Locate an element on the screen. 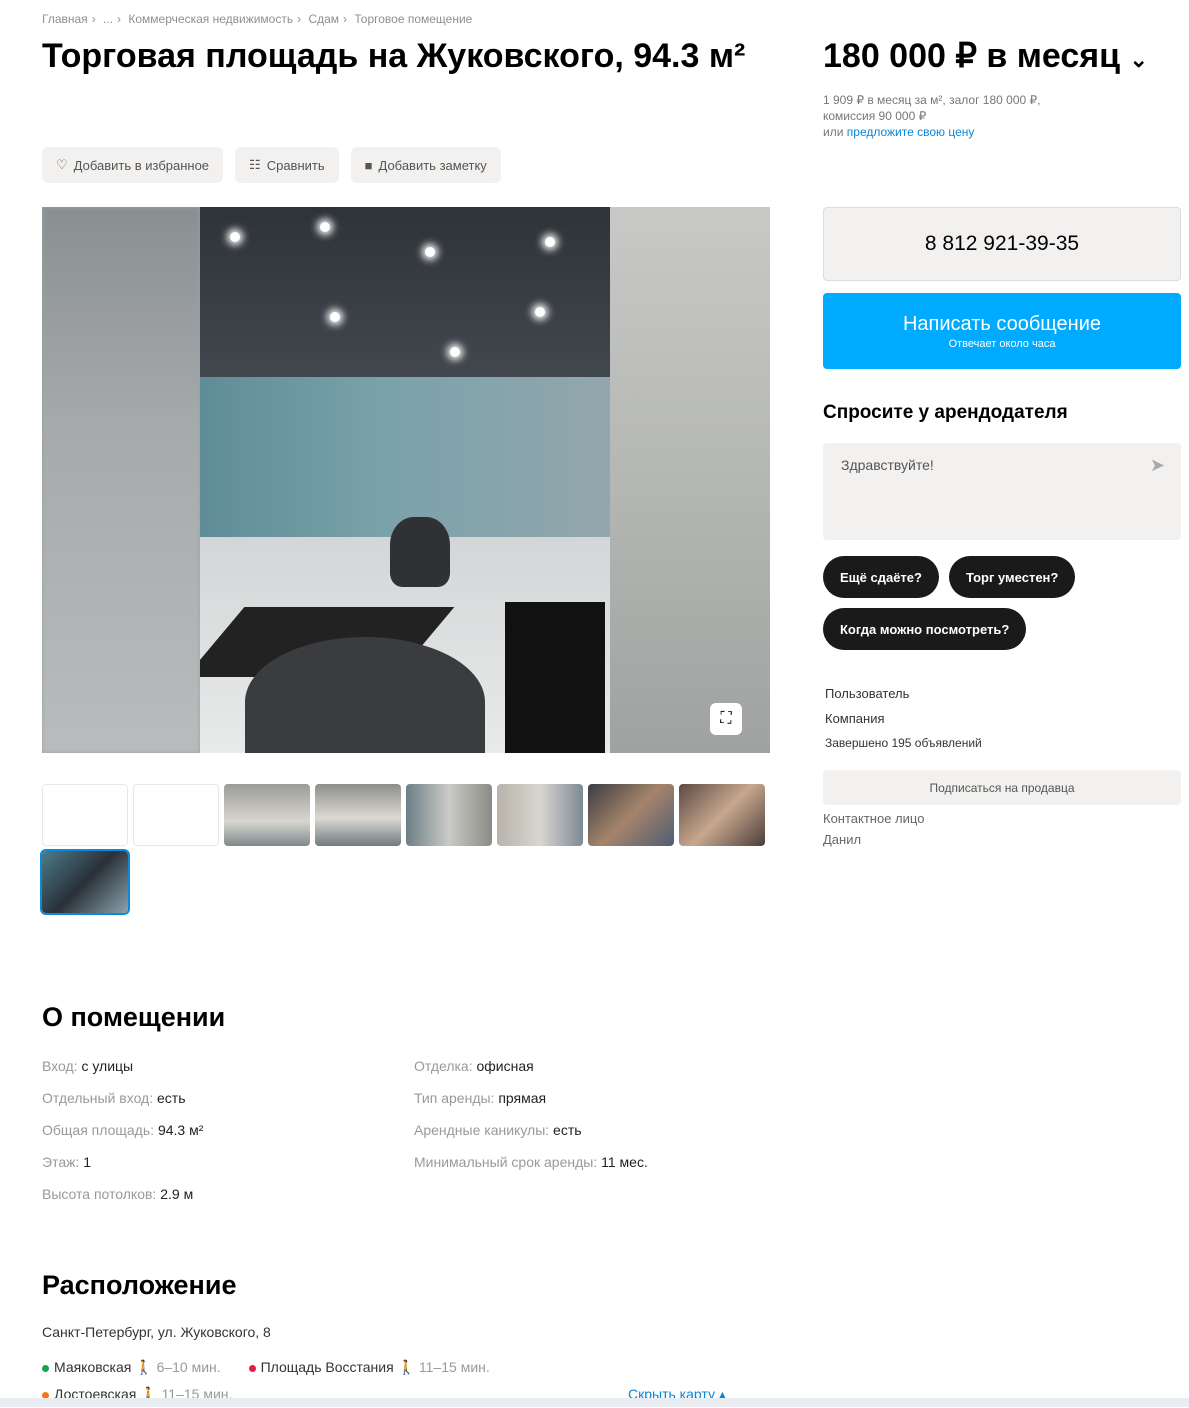 The image size is (1189, 1408). metro-name: Площадь Восстания is located at coordinates (327, 1367).